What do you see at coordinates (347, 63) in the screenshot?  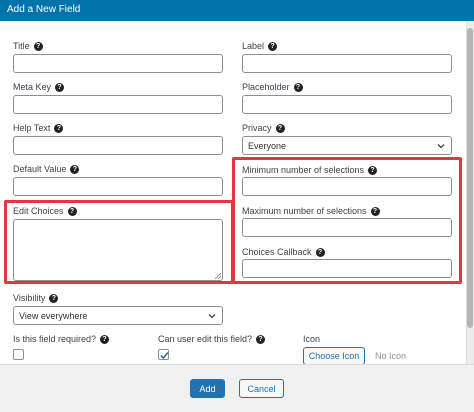 I see `label-input` at bounding box center [347, 63].